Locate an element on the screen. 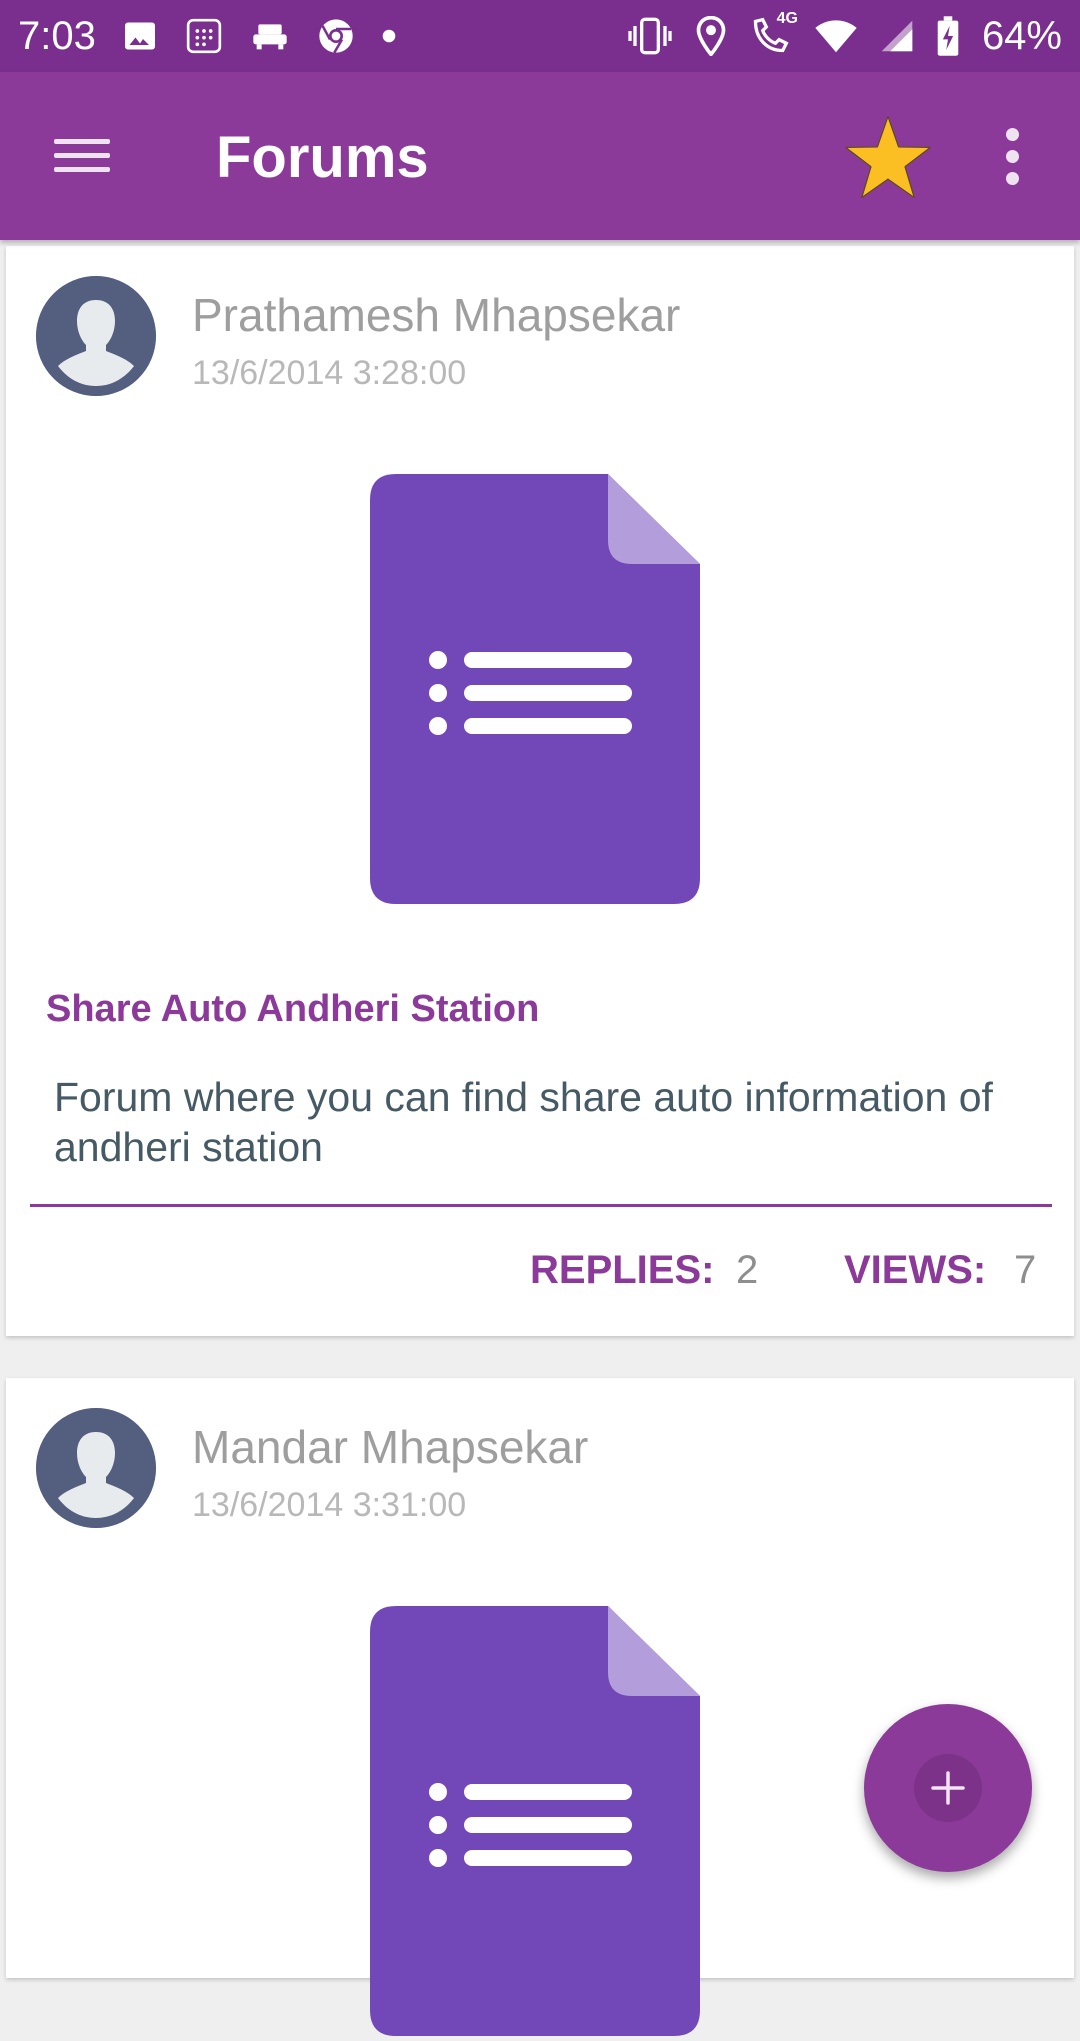 The image size is (1080, 2041). car-icon is located at coordinates (270, 36).